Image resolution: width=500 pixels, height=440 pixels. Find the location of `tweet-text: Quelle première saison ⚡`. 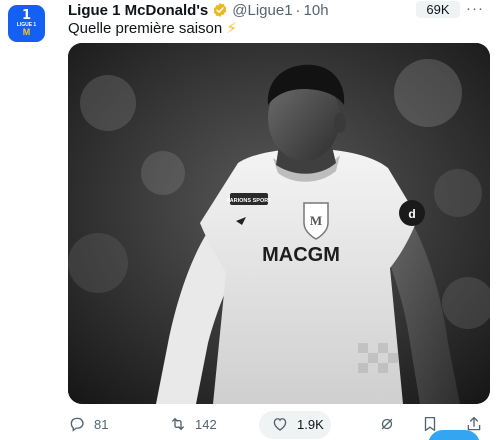

tweet-text: Quelle première saison ⚡ is located at coordinates (152, 28).